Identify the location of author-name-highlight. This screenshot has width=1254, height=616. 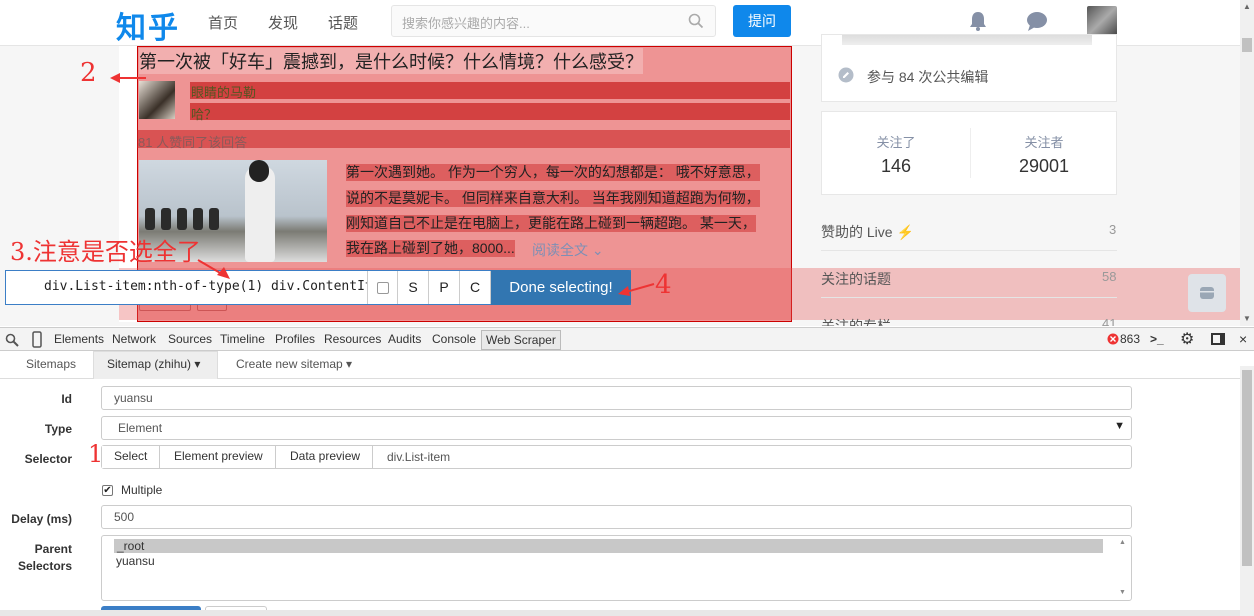
(490, 90).